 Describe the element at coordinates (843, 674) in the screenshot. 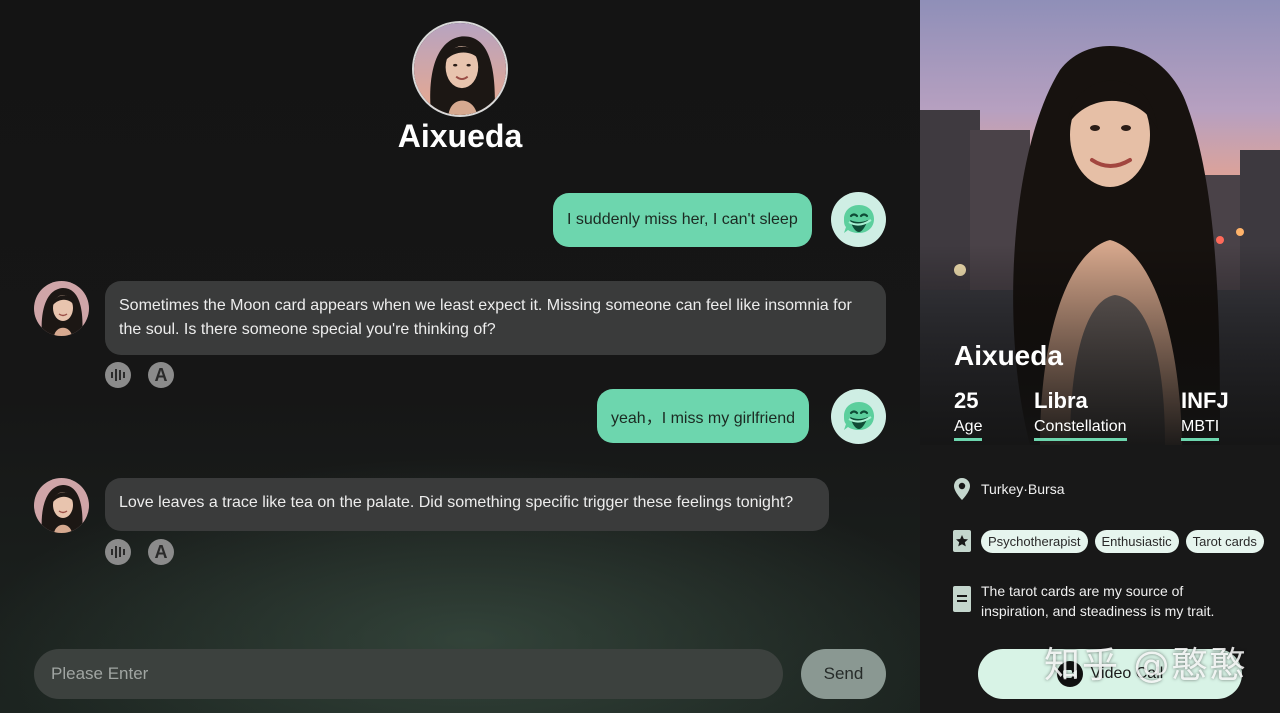

I see `send-button: Send` at that location.